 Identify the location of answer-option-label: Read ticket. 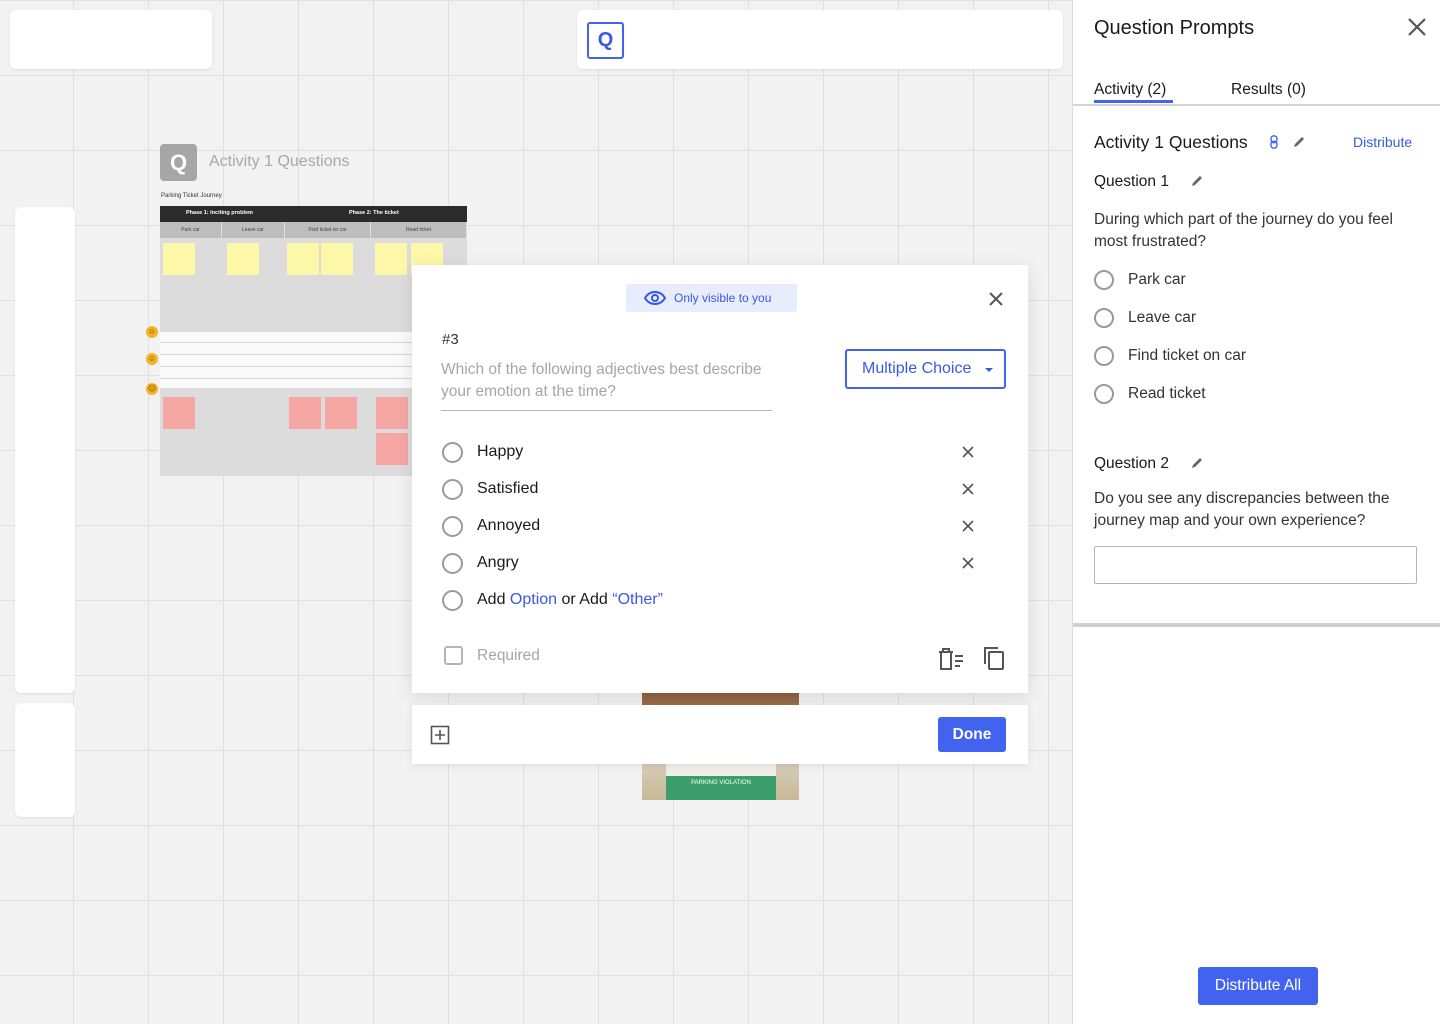
(1167, 393).